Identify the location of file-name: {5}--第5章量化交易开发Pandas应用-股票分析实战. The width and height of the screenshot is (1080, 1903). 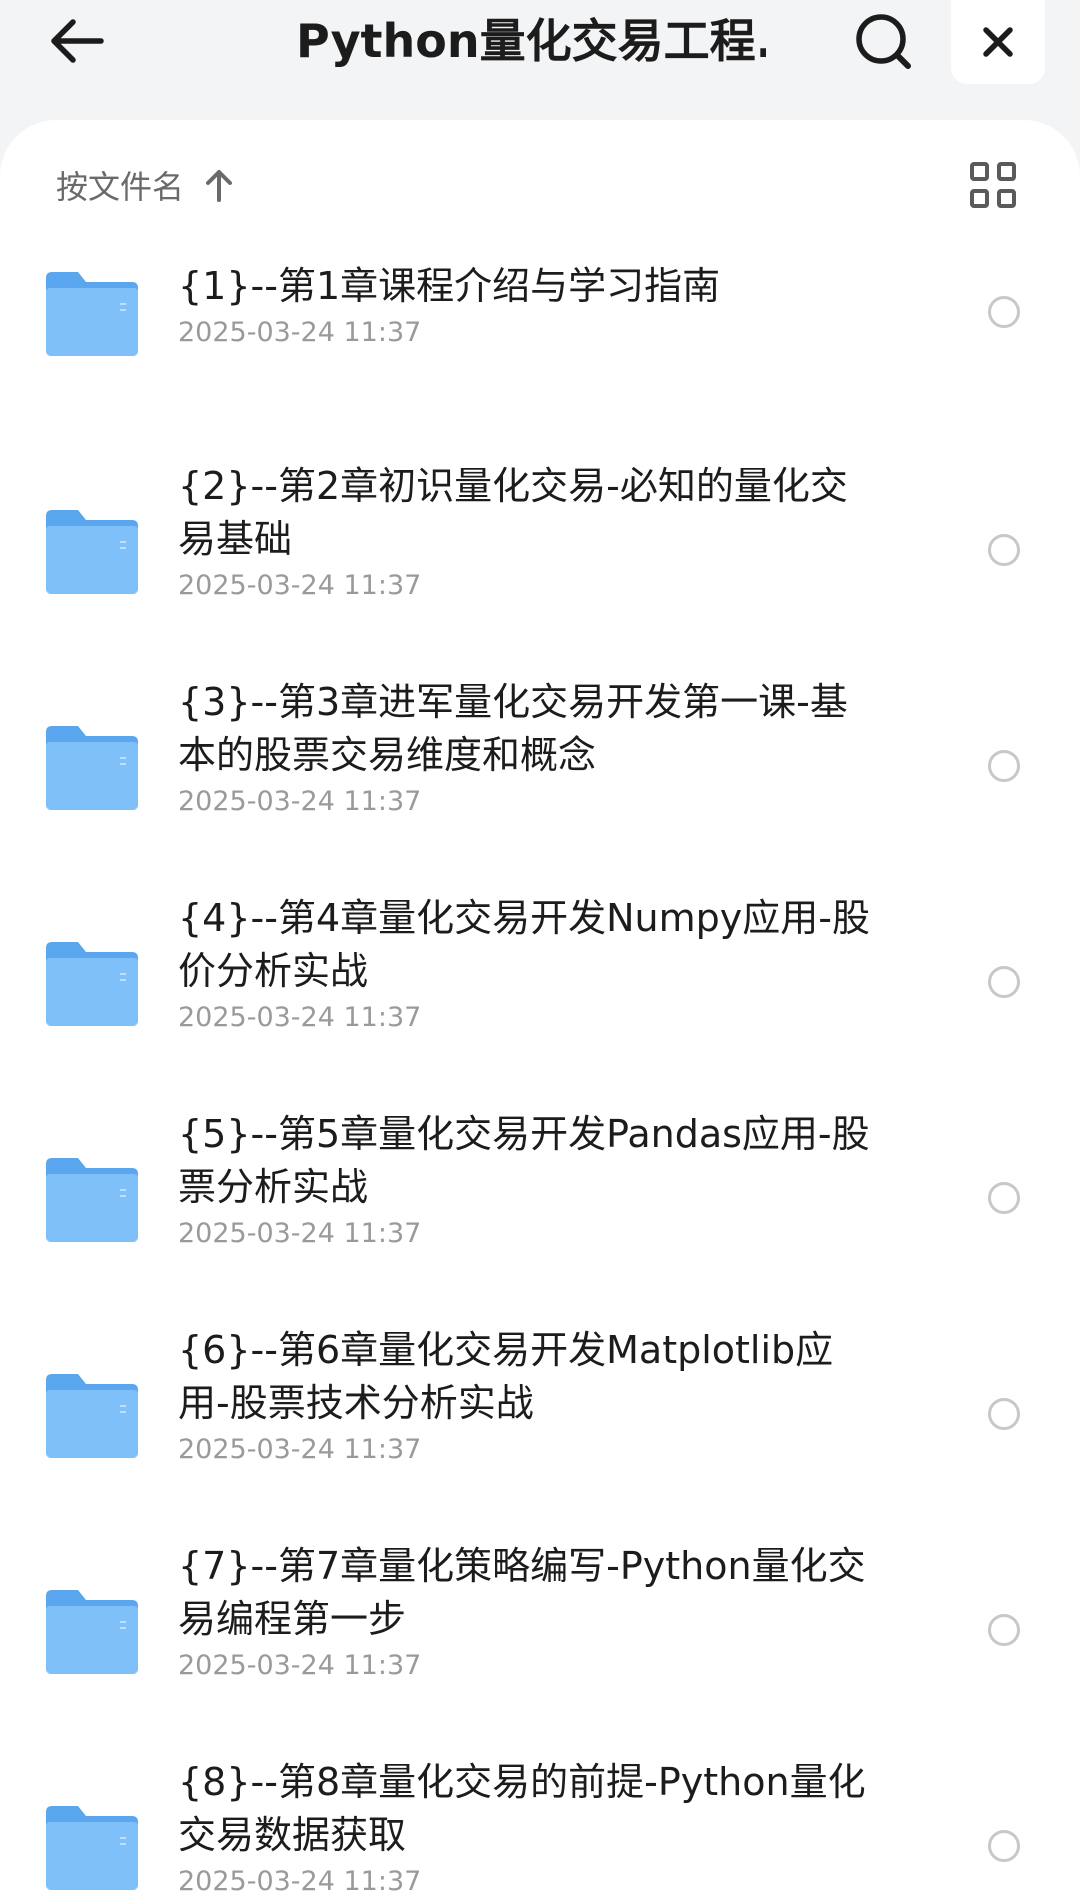
(524, 1160).